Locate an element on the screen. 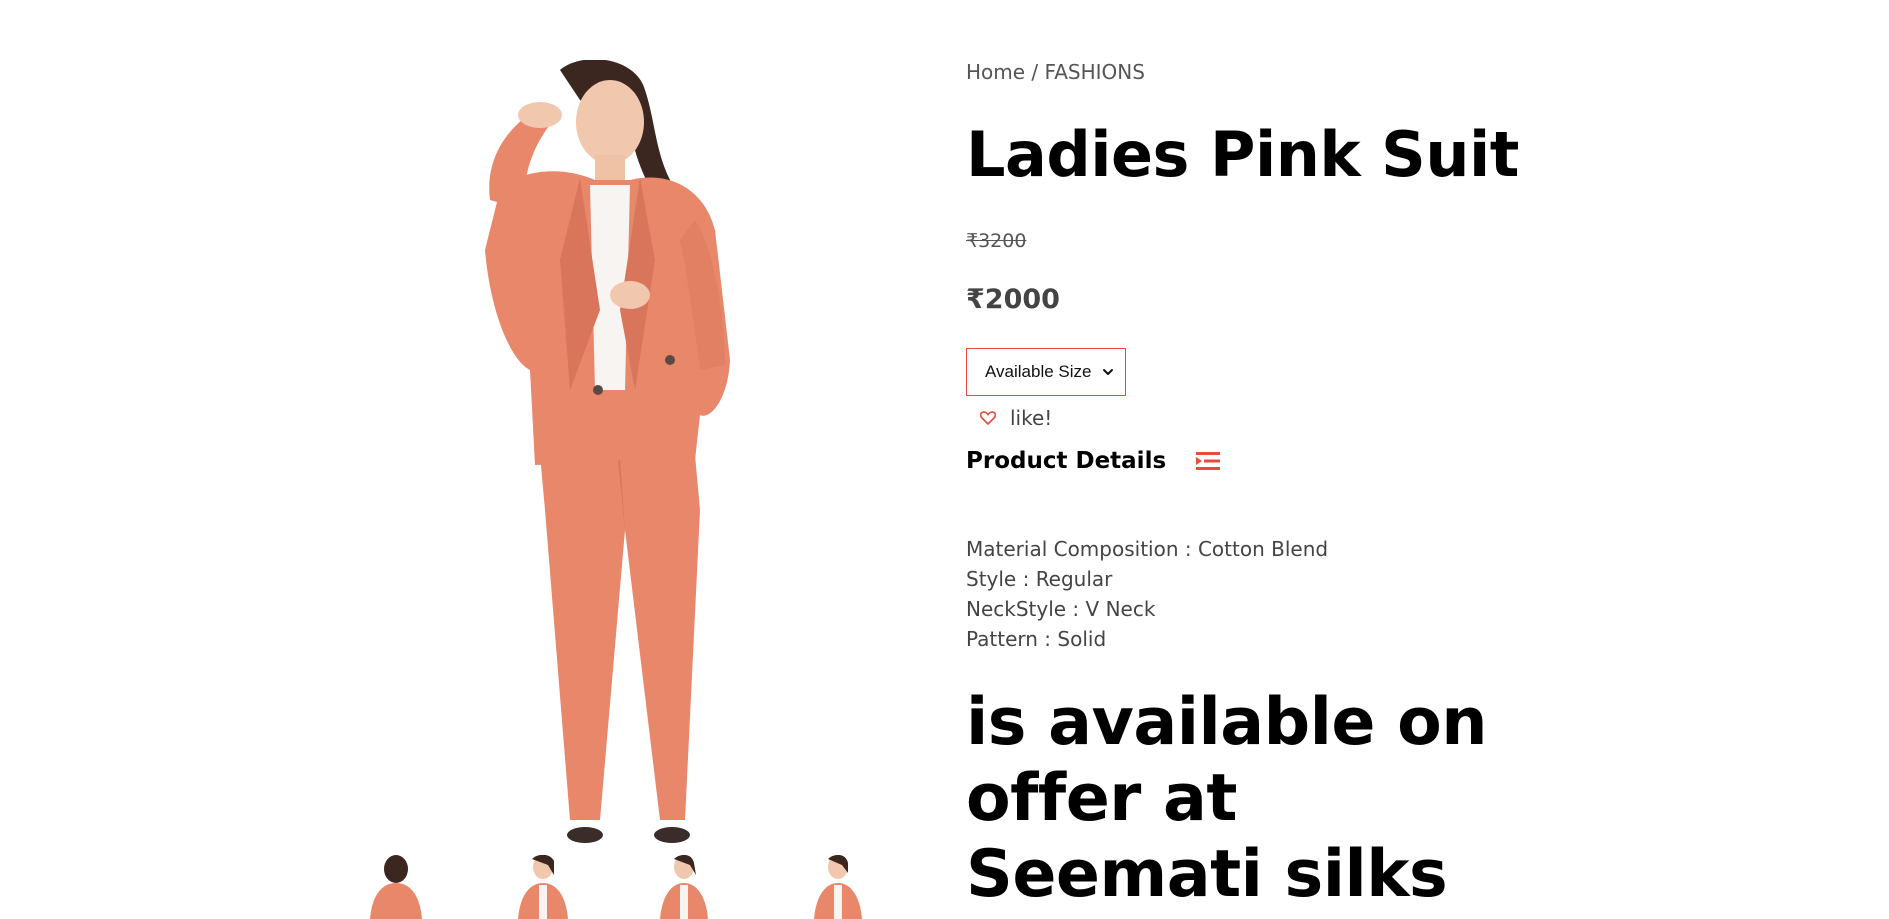 The image size is (1889, 919). heart-icon is located at coordinates (988, 418).